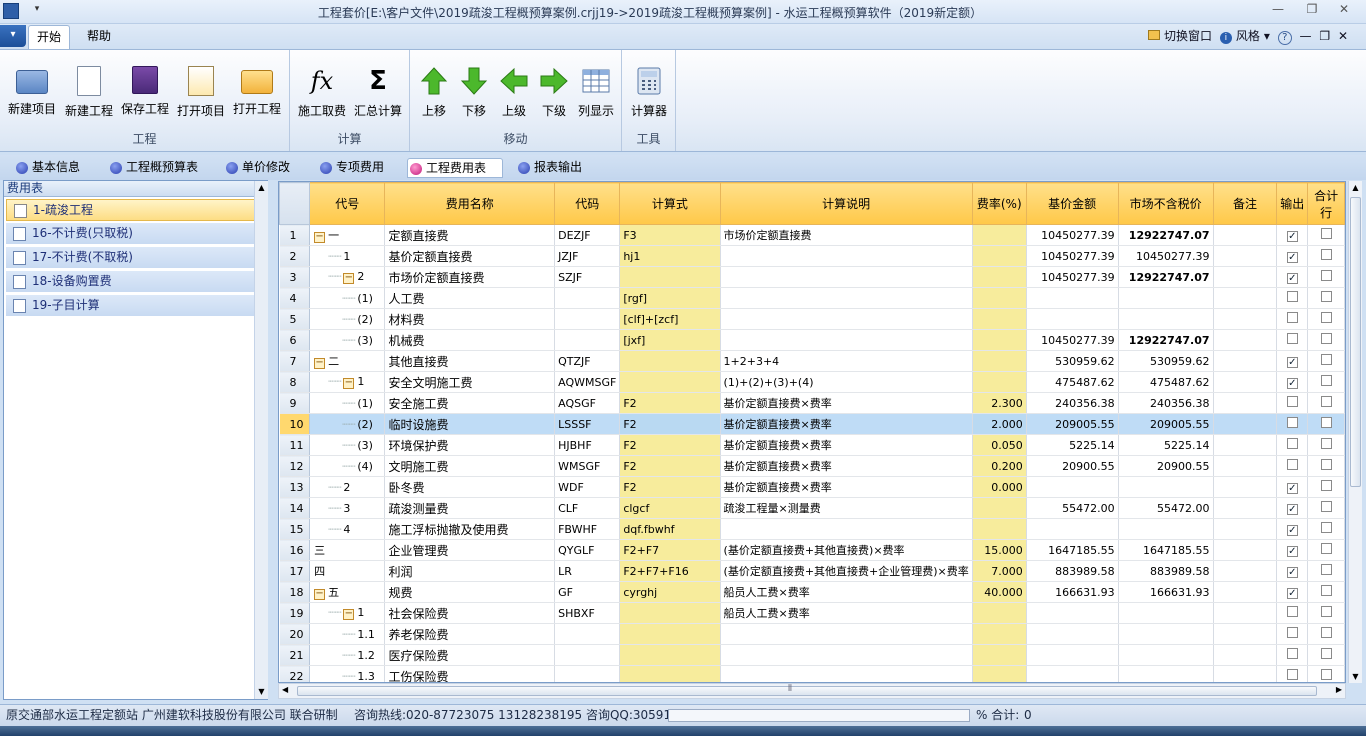 The height and width of the screenshot is (736, 1366). Describe the element at coordinates (670, 256) in the screenshot. I see `formula-cell: hj1` at that location.